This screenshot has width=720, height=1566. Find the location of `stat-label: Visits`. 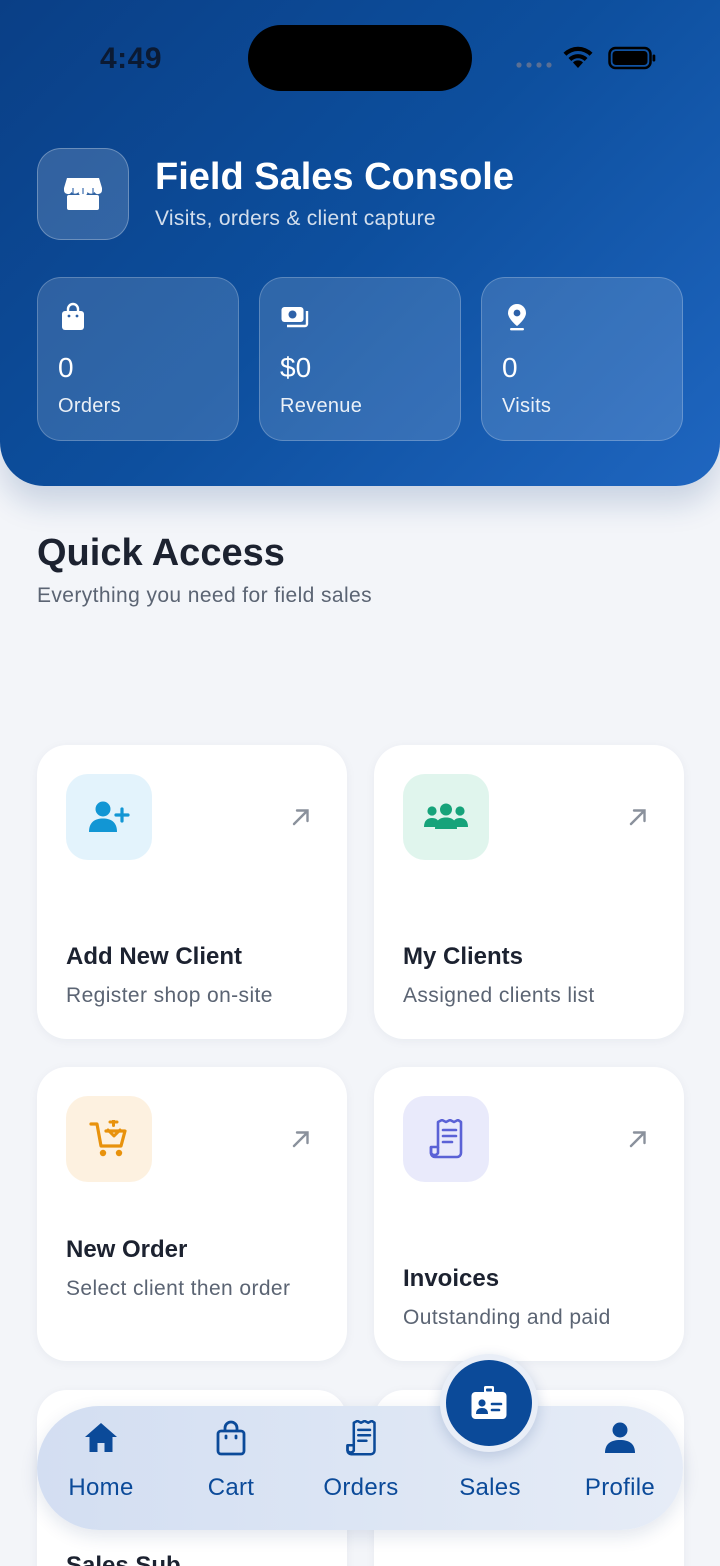

stat-label: Visits is located at coordinates (527, 406).